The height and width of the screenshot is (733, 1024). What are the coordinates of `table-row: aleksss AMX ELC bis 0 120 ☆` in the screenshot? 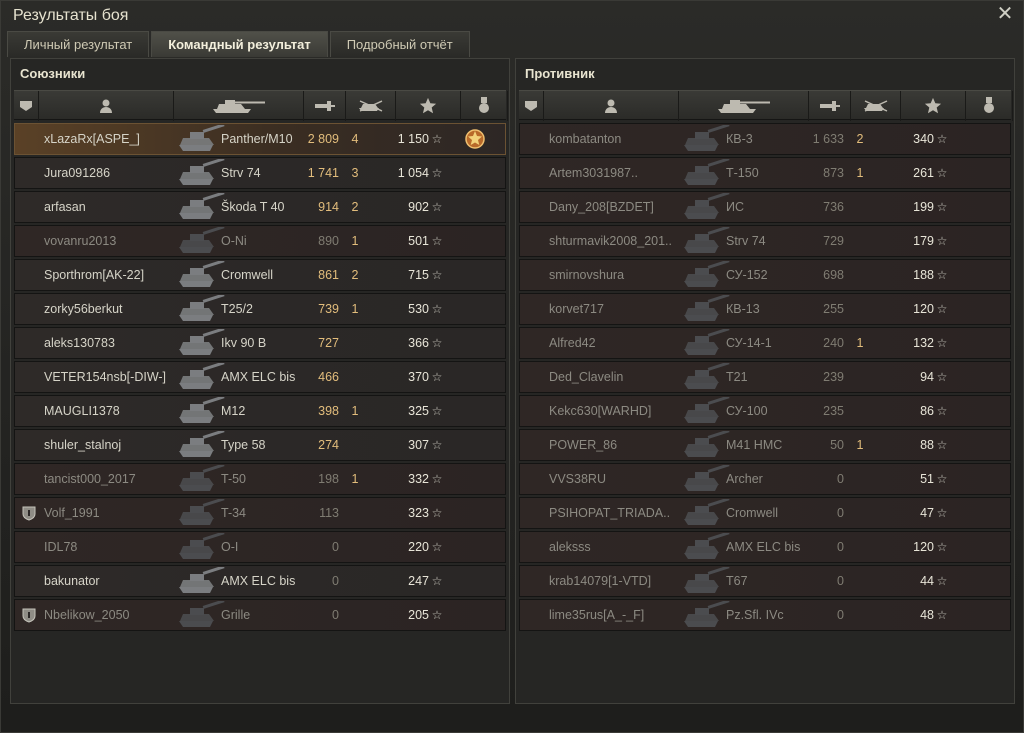 It's located at (765, 547).